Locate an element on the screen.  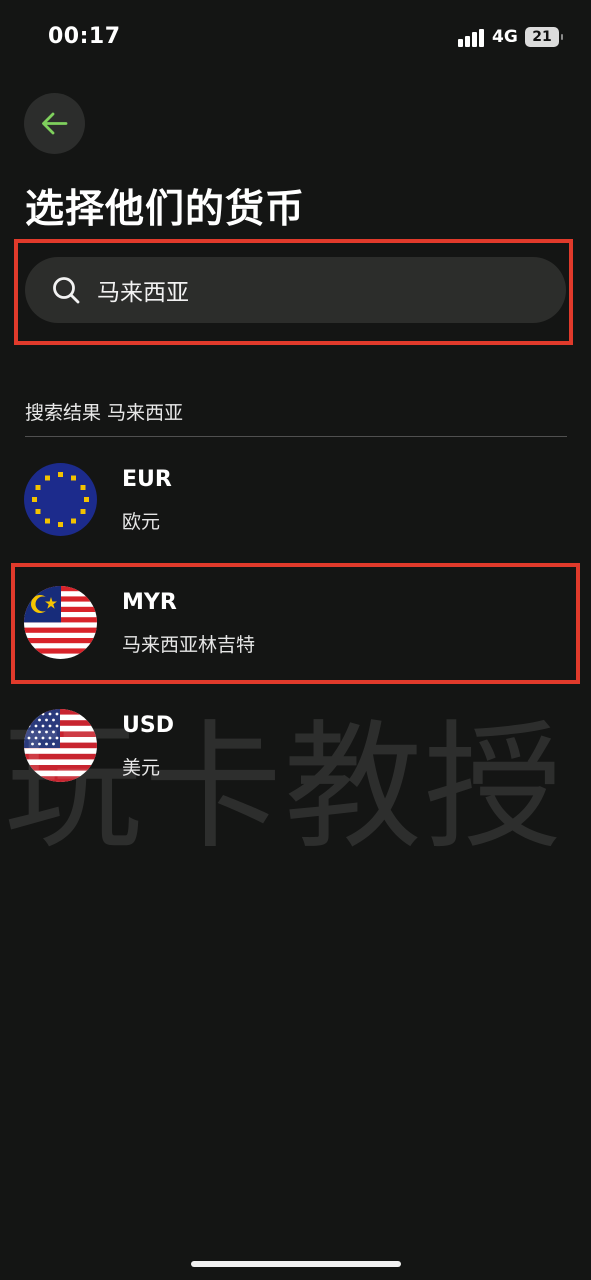
currency-name: 马来西亚林吉特 is located at coordinates (189, 645).